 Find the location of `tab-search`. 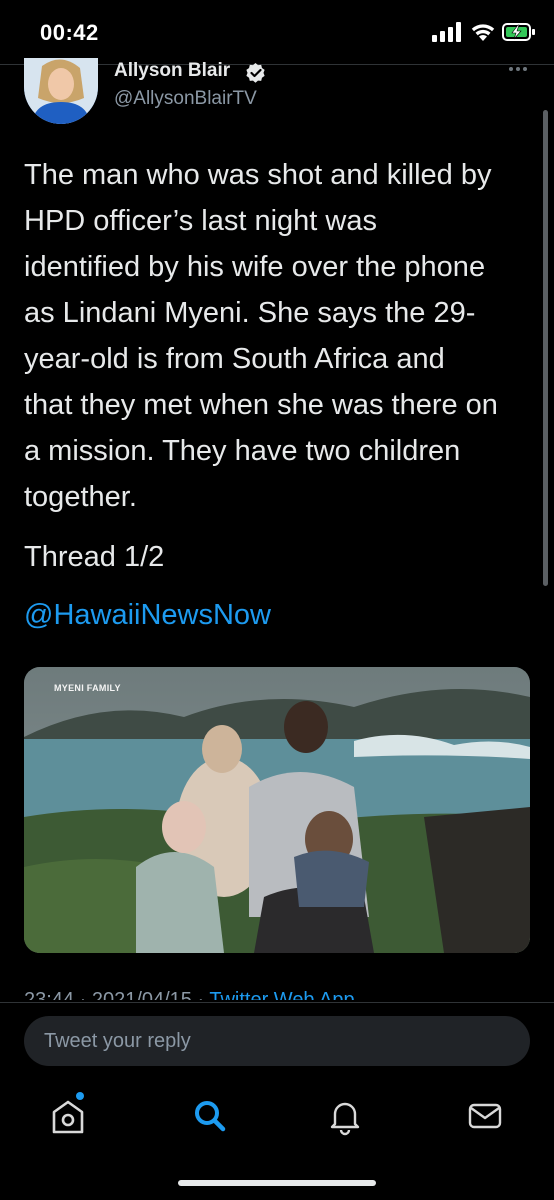

tab-search is located at coordinates (210, 1116).